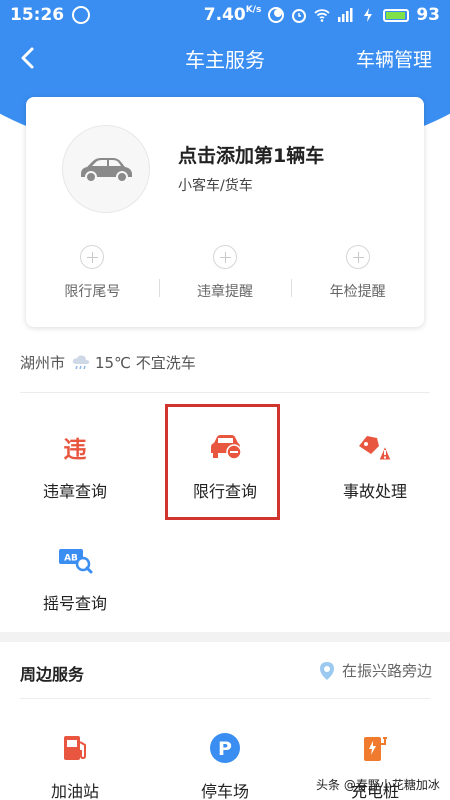 Image resolution: width=450 pixels, height=800 pixels. Describe the element at coordinates (396, 15) in the screenshot. I see `battery-icon` at that location.